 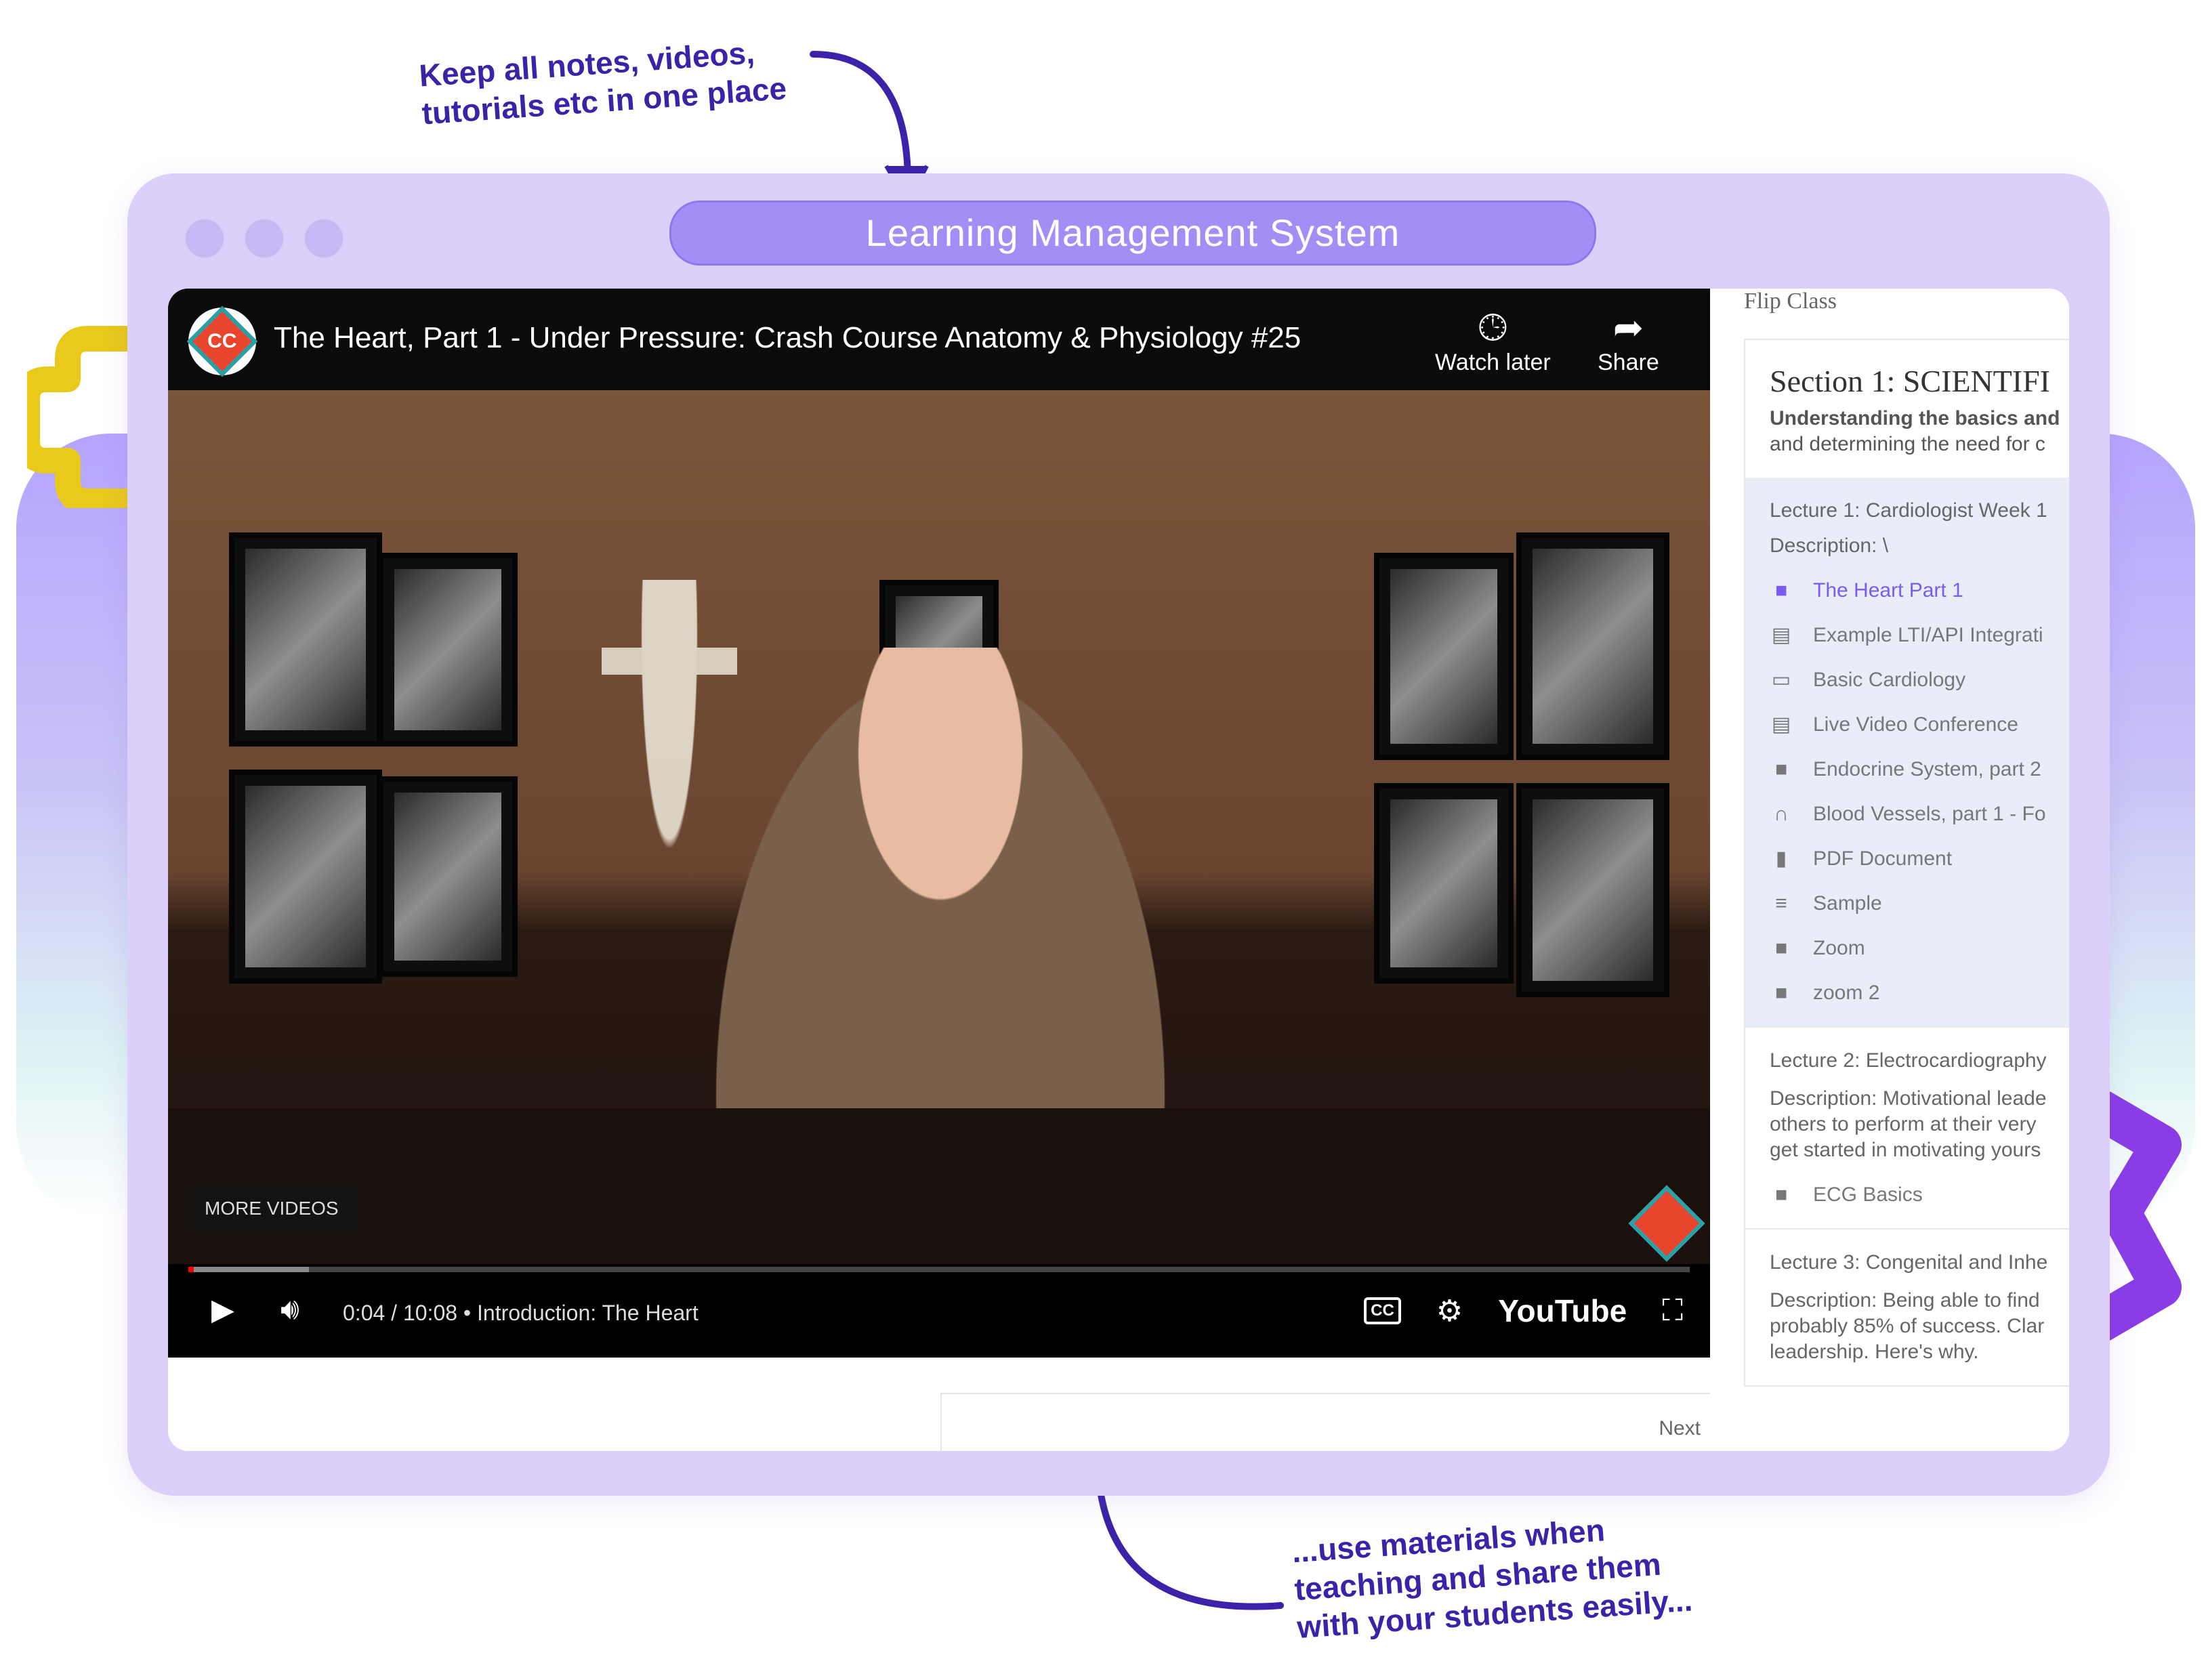 What do you see at coordinates (1382, 1310) in the screenshot?
I see `captions-button: CC` at bounding box center [1382, 1310].